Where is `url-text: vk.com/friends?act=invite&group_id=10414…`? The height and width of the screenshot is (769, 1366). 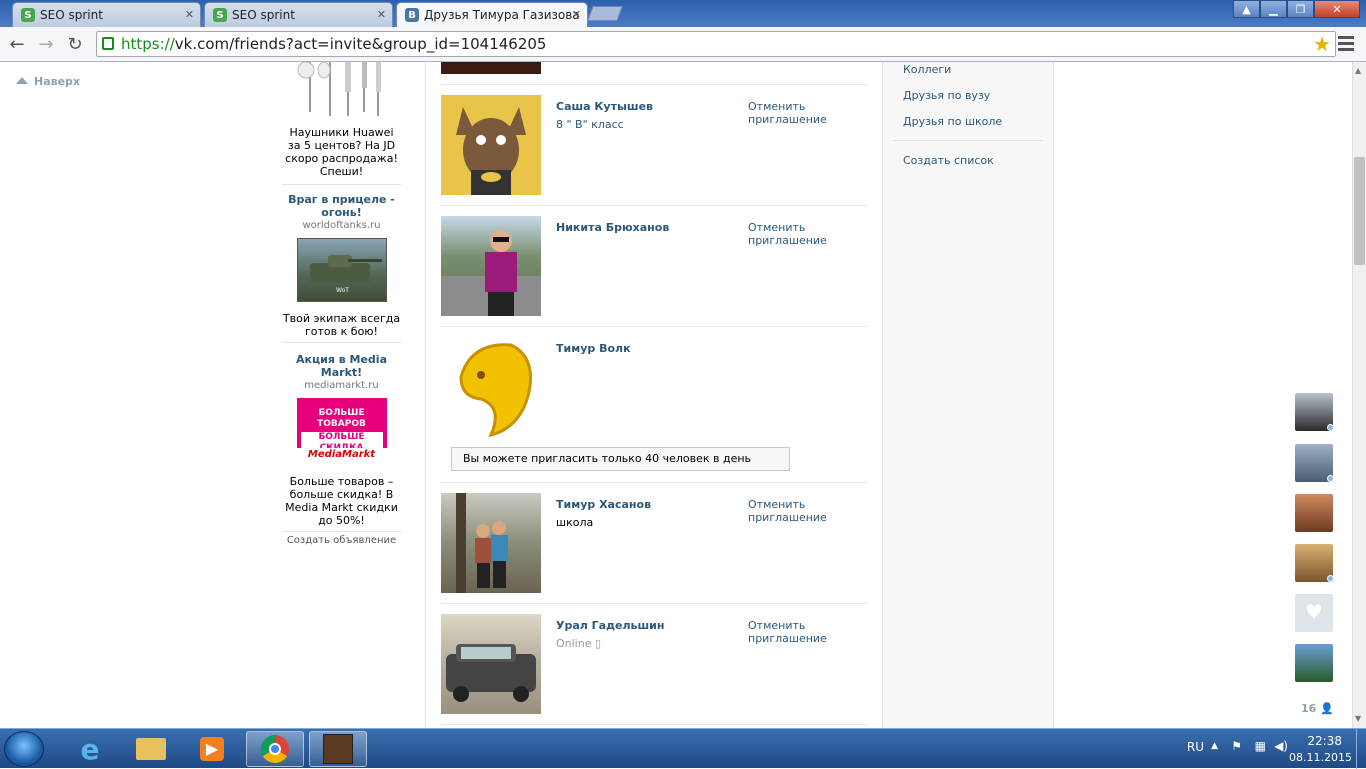
url-text: vk.com/friends?act=invite&group_id=10414… is located at coordinates (360, 44).